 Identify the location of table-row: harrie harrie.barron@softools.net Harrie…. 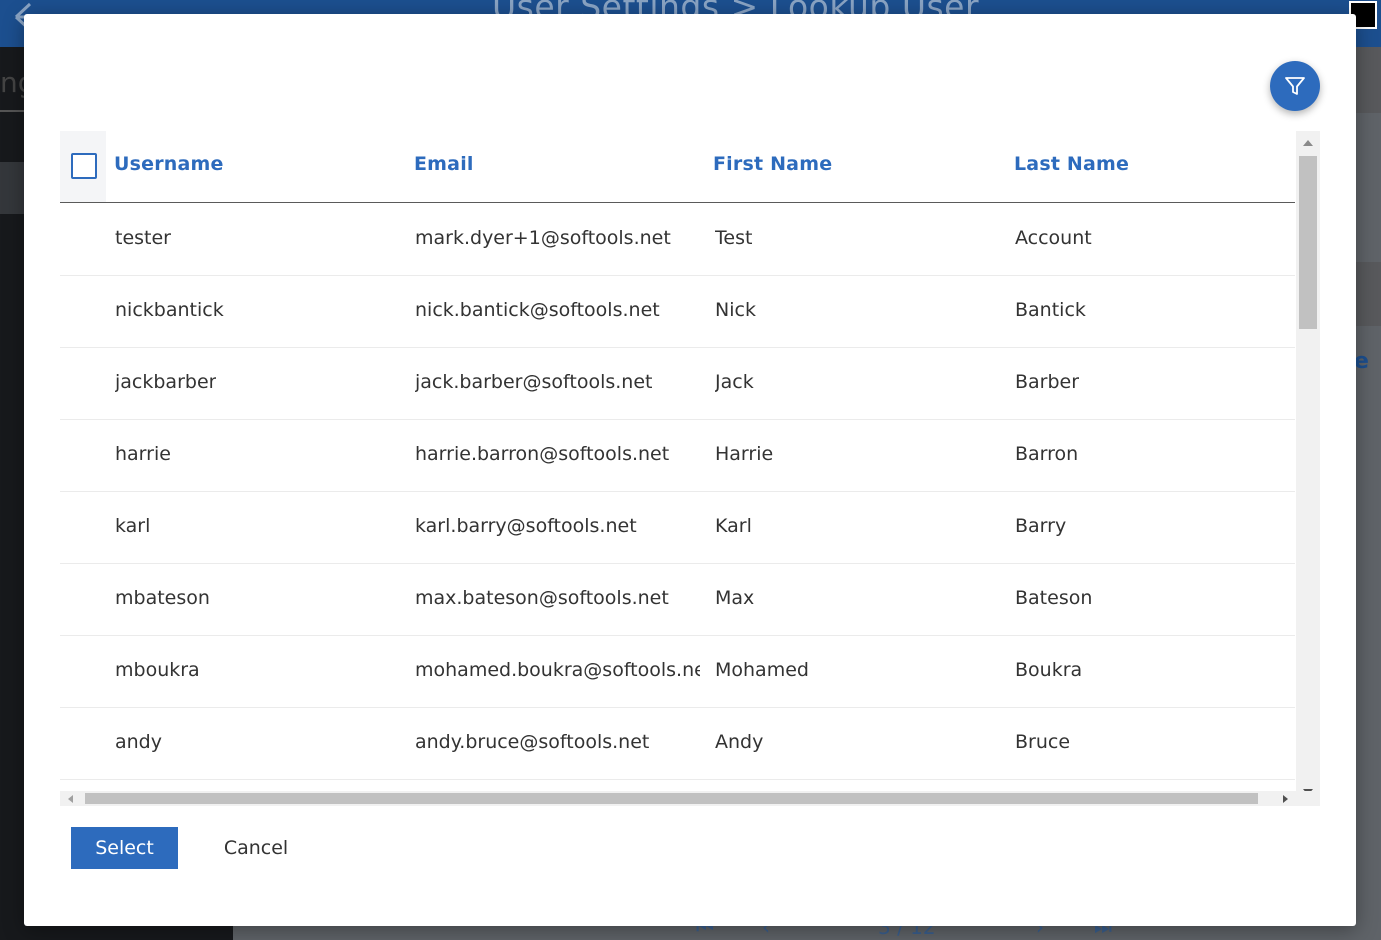
(677, 455).